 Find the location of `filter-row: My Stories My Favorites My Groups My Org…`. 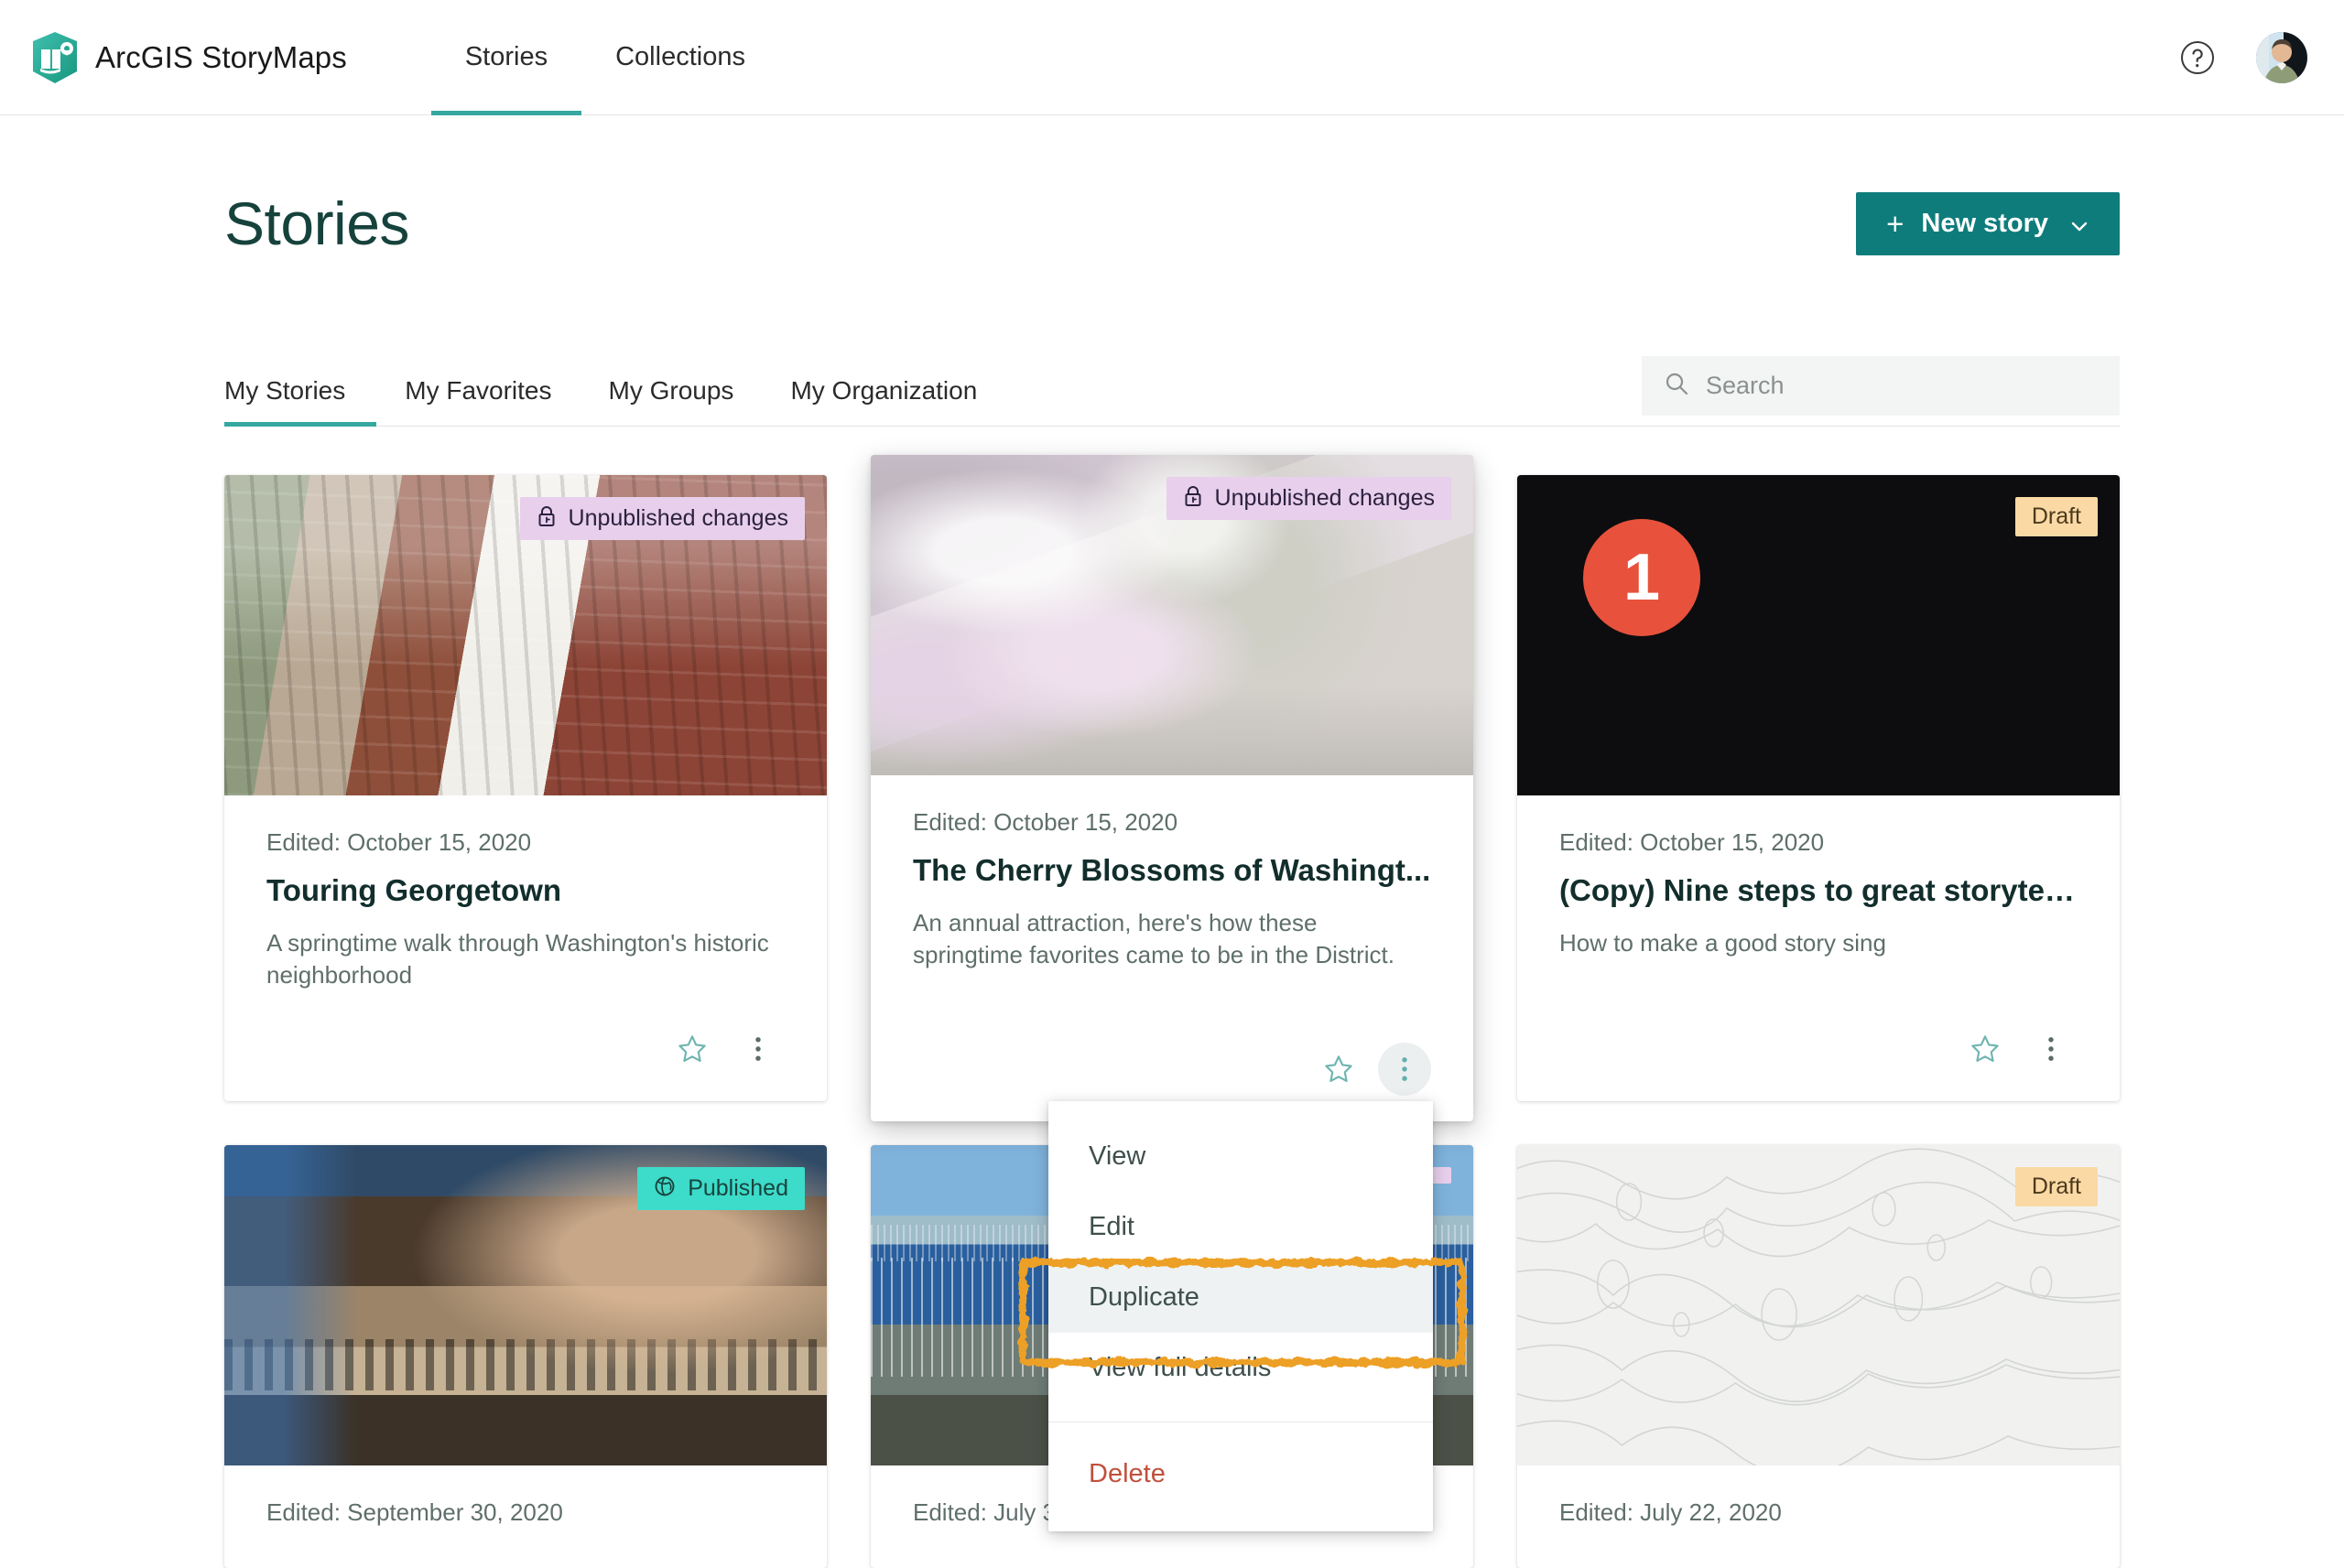

filter-row: My Stories My Favorites My Groups My Org… is located at coordinates (1172, 391).